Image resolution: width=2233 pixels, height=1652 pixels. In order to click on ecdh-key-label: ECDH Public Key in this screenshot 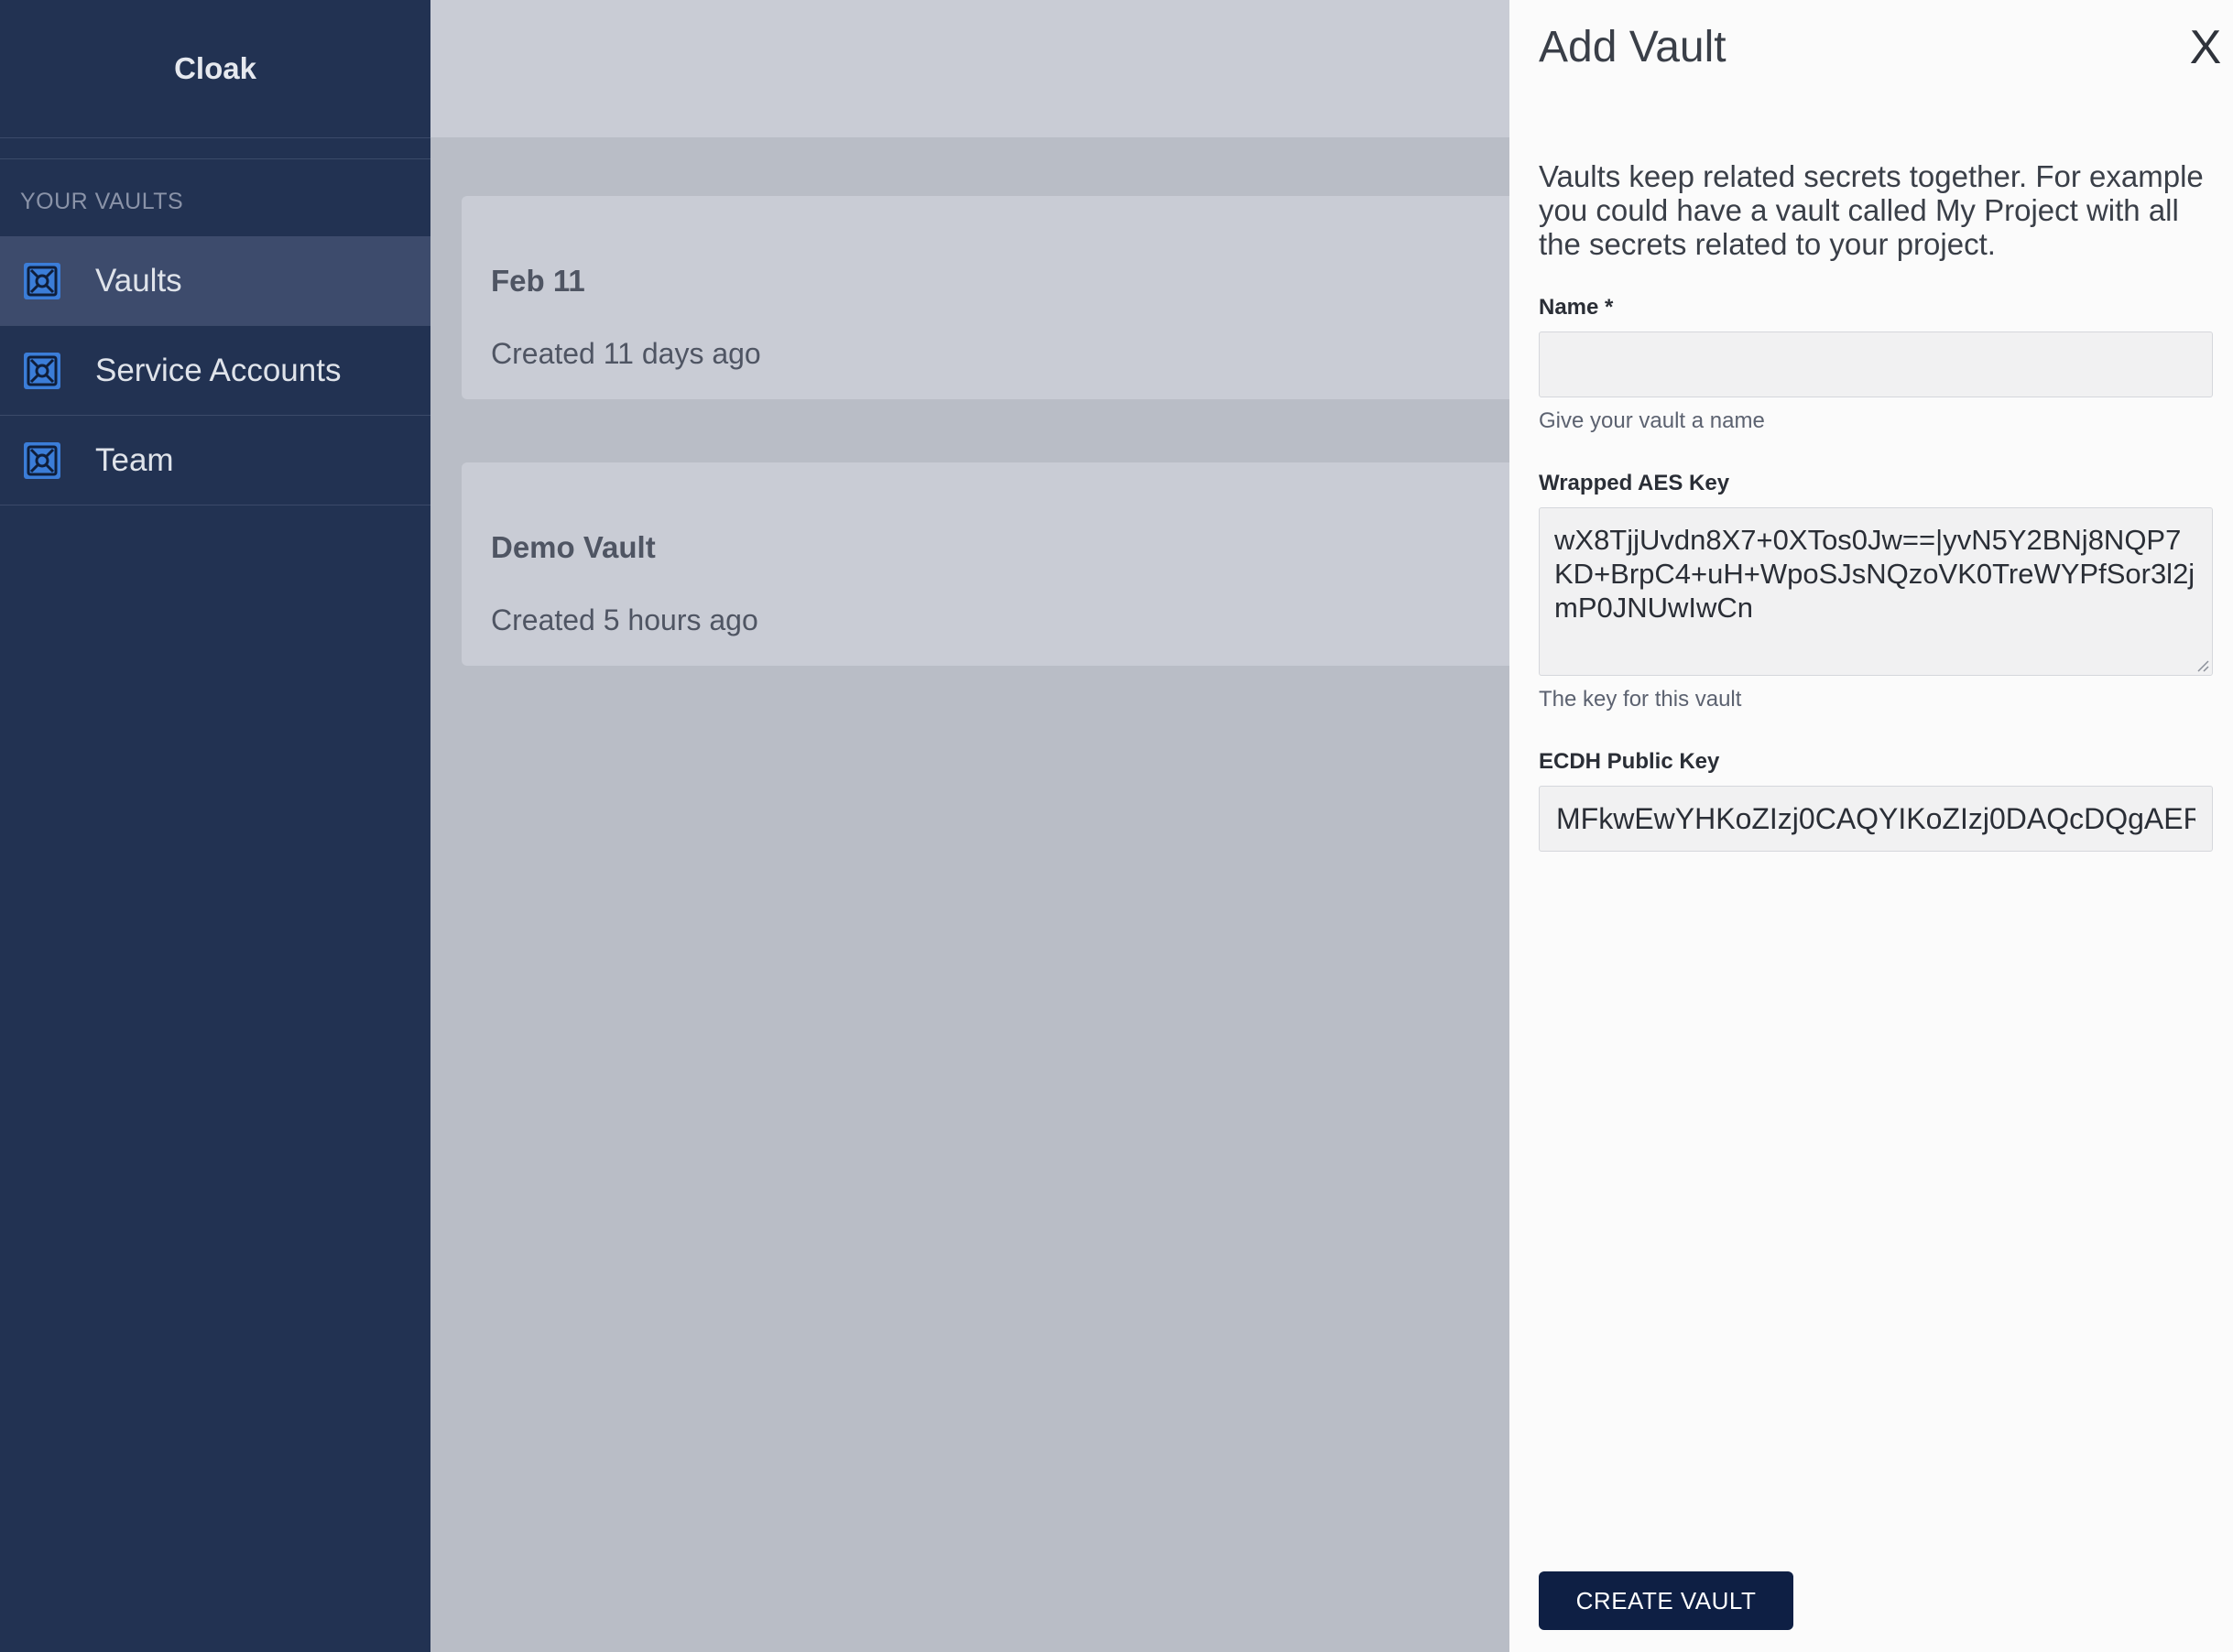, I will do `click(1630, 762)`.